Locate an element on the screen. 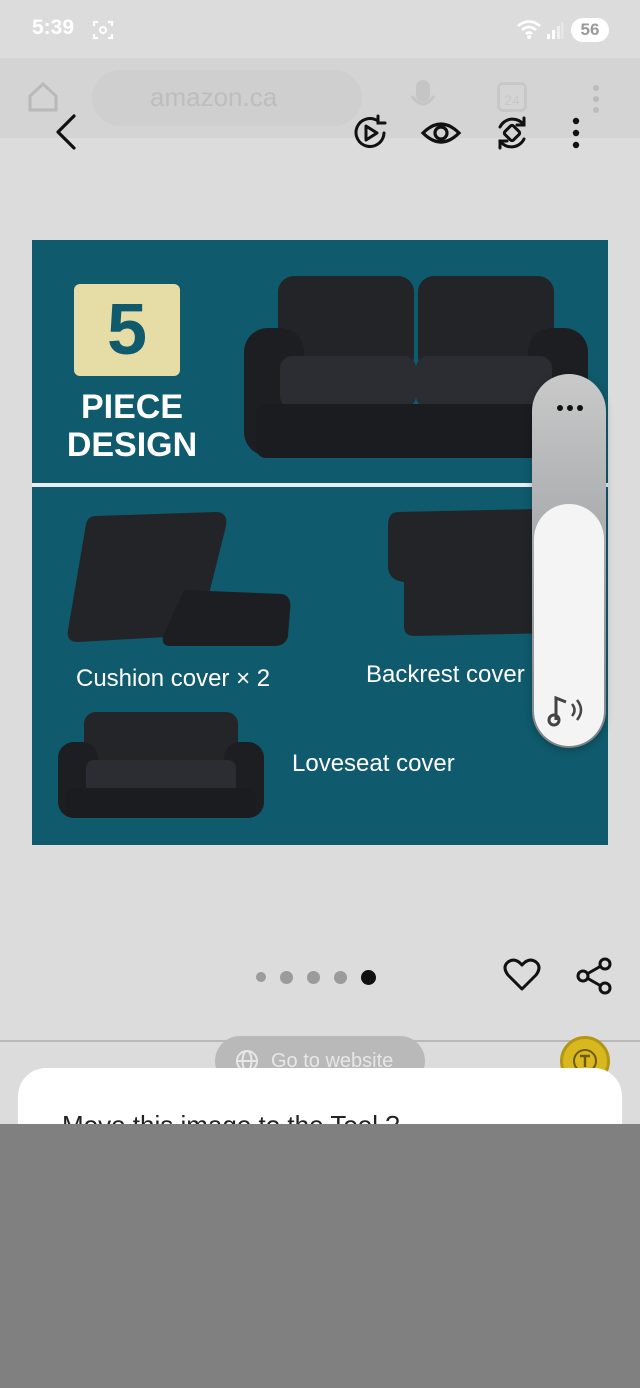 The width and height of the screenshot is (640, 1388). signal-icon is located at coordinates (555, 30).